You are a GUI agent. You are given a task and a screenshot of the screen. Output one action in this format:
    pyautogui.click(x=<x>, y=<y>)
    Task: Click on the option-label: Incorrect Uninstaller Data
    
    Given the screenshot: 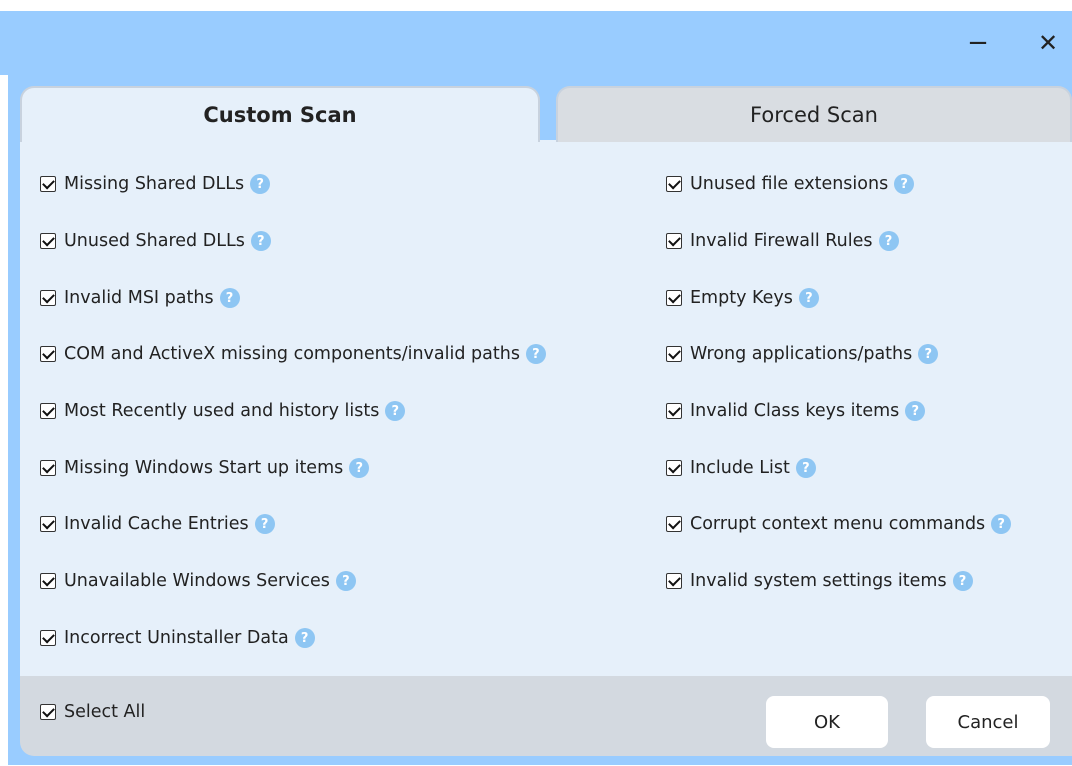 What is the action you would take?
    pyautogui.click(x=176, y=638)
    